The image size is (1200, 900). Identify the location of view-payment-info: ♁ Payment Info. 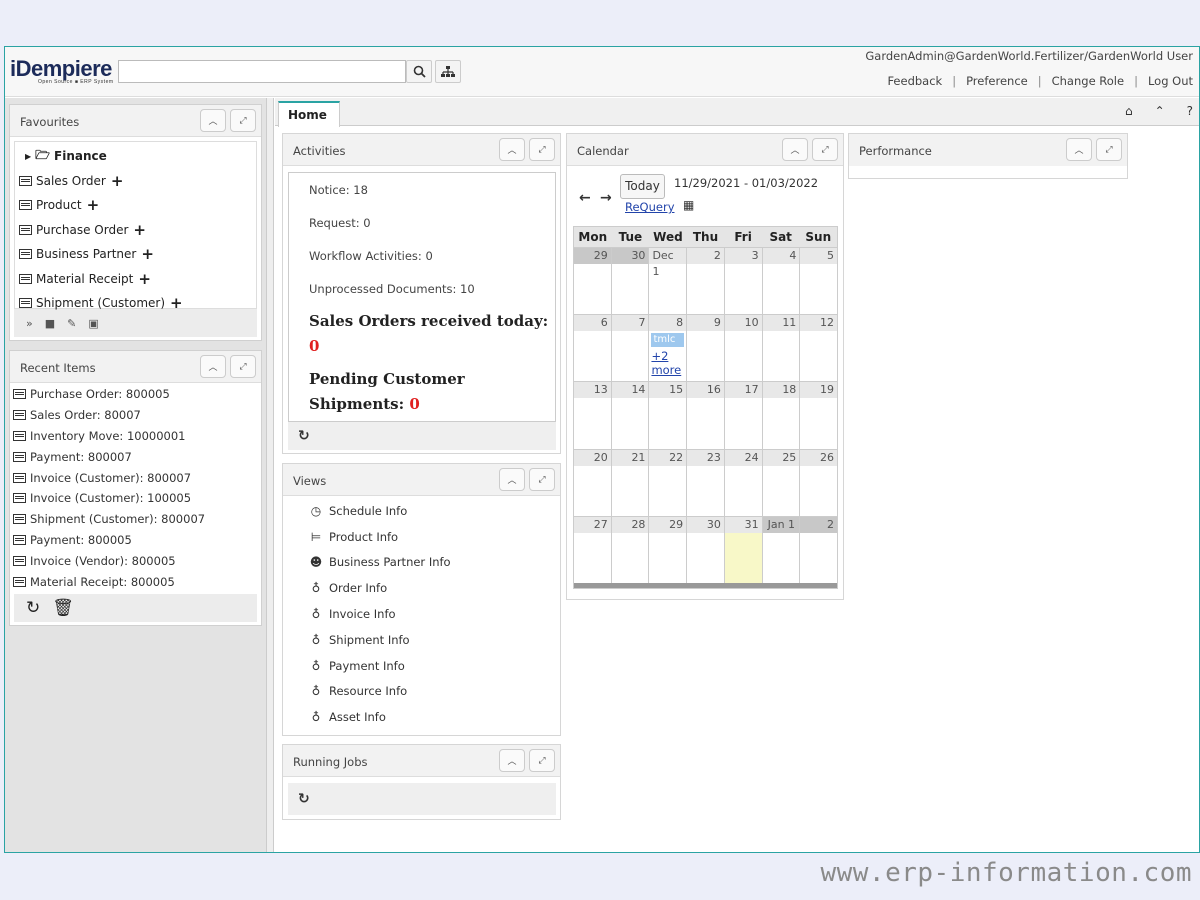
(421, 666).